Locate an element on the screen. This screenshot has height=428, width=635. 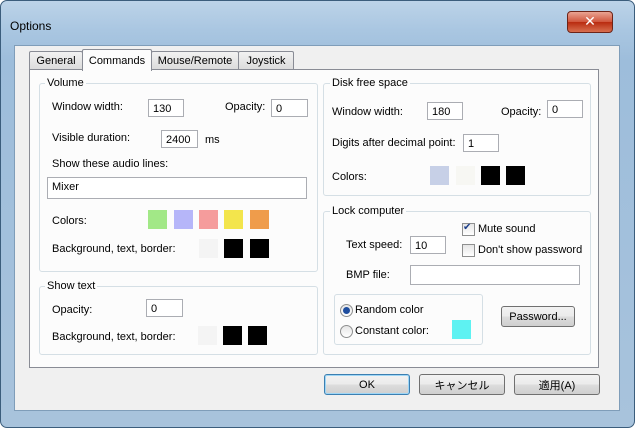
audio-lines-label: Show these audio lines: is located at coordinates (110, 164).